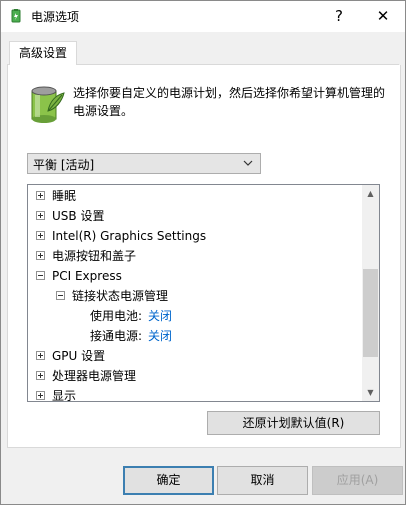  What do you see at coordinates (357, 480) in the screenshot?
I see `apply-button: 应用(A)` at bounding box center [357, 480].